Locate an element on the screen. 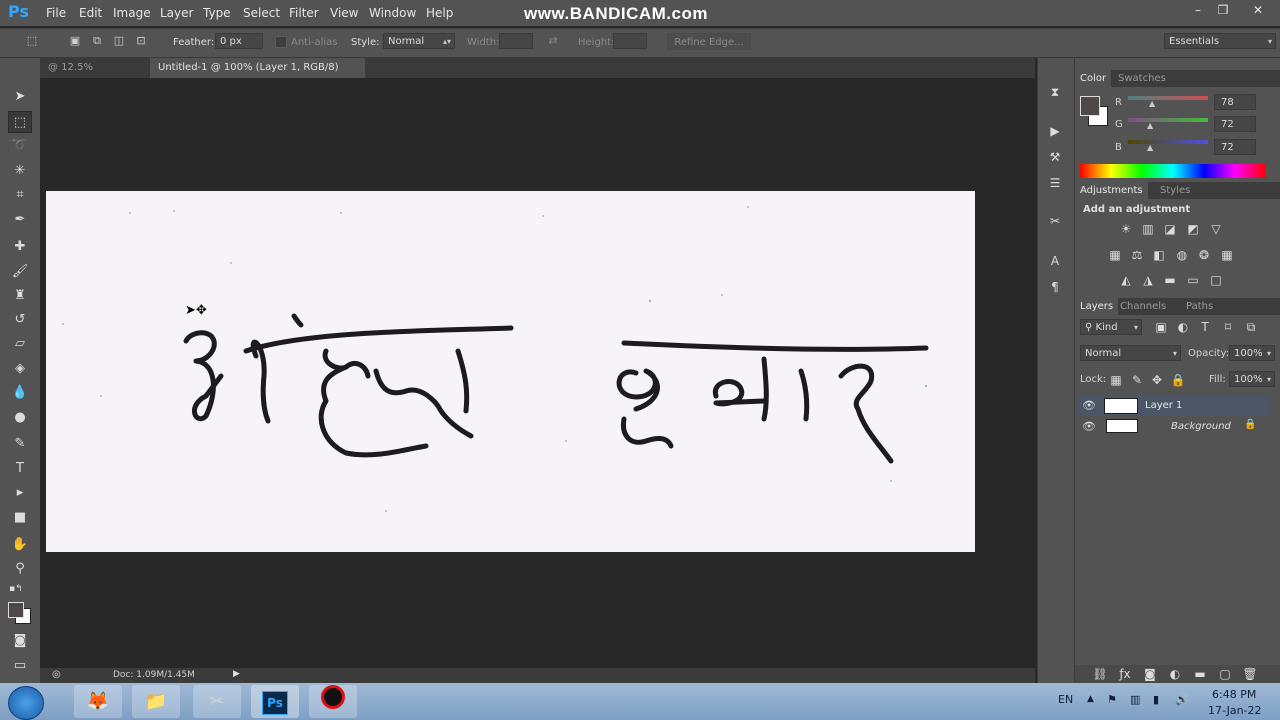 This screenshot has height=720, width=1280. menu-filter: Filter is located at coordinates (304, 13).